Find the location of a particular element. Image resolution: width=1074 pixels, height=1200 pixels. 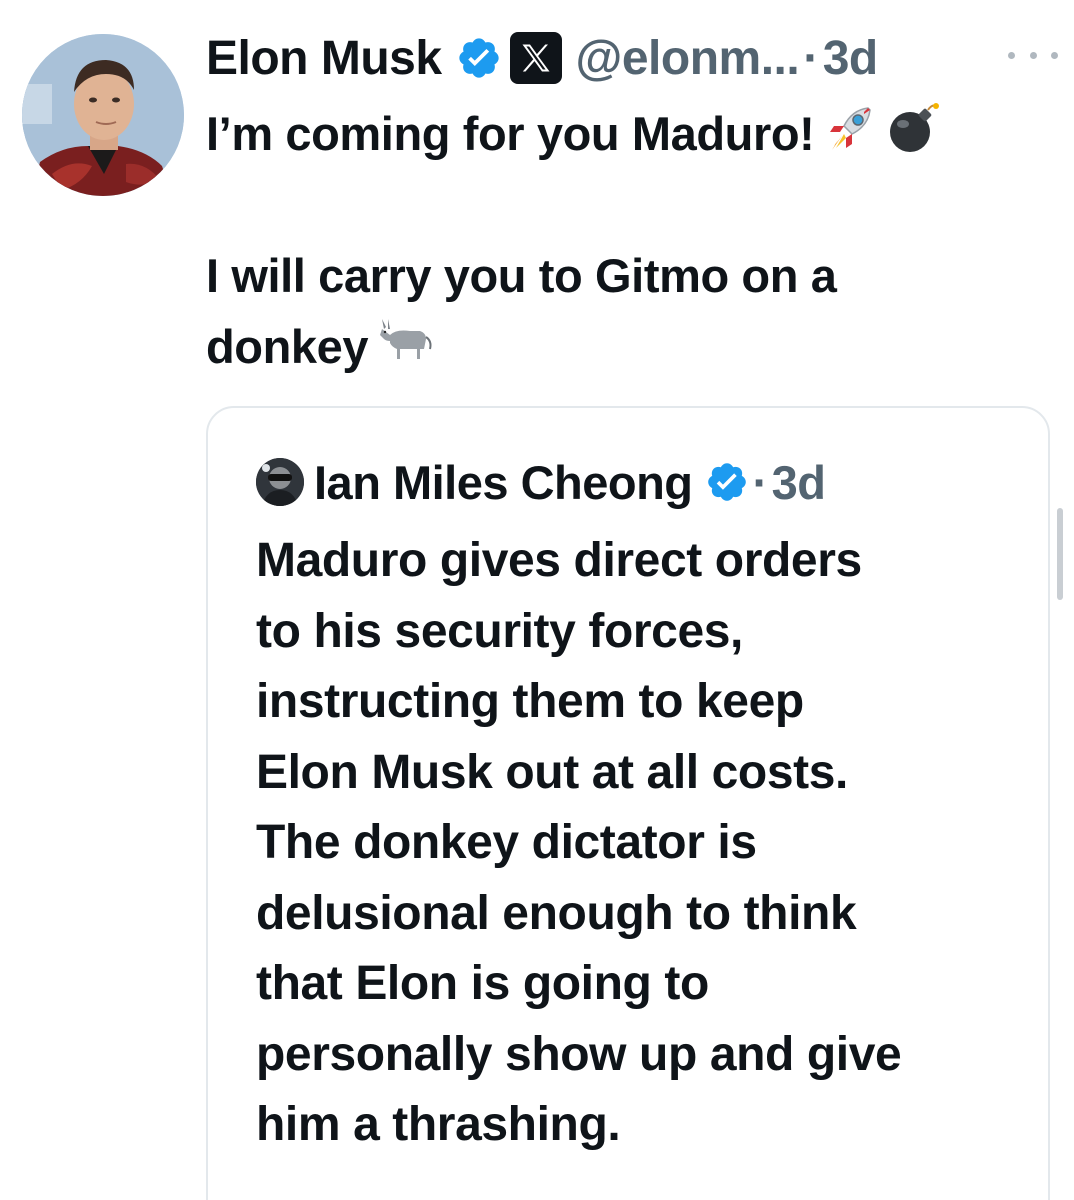

quoted-author-name: Ian Miles Cheong is located at coordinates (503, 482).